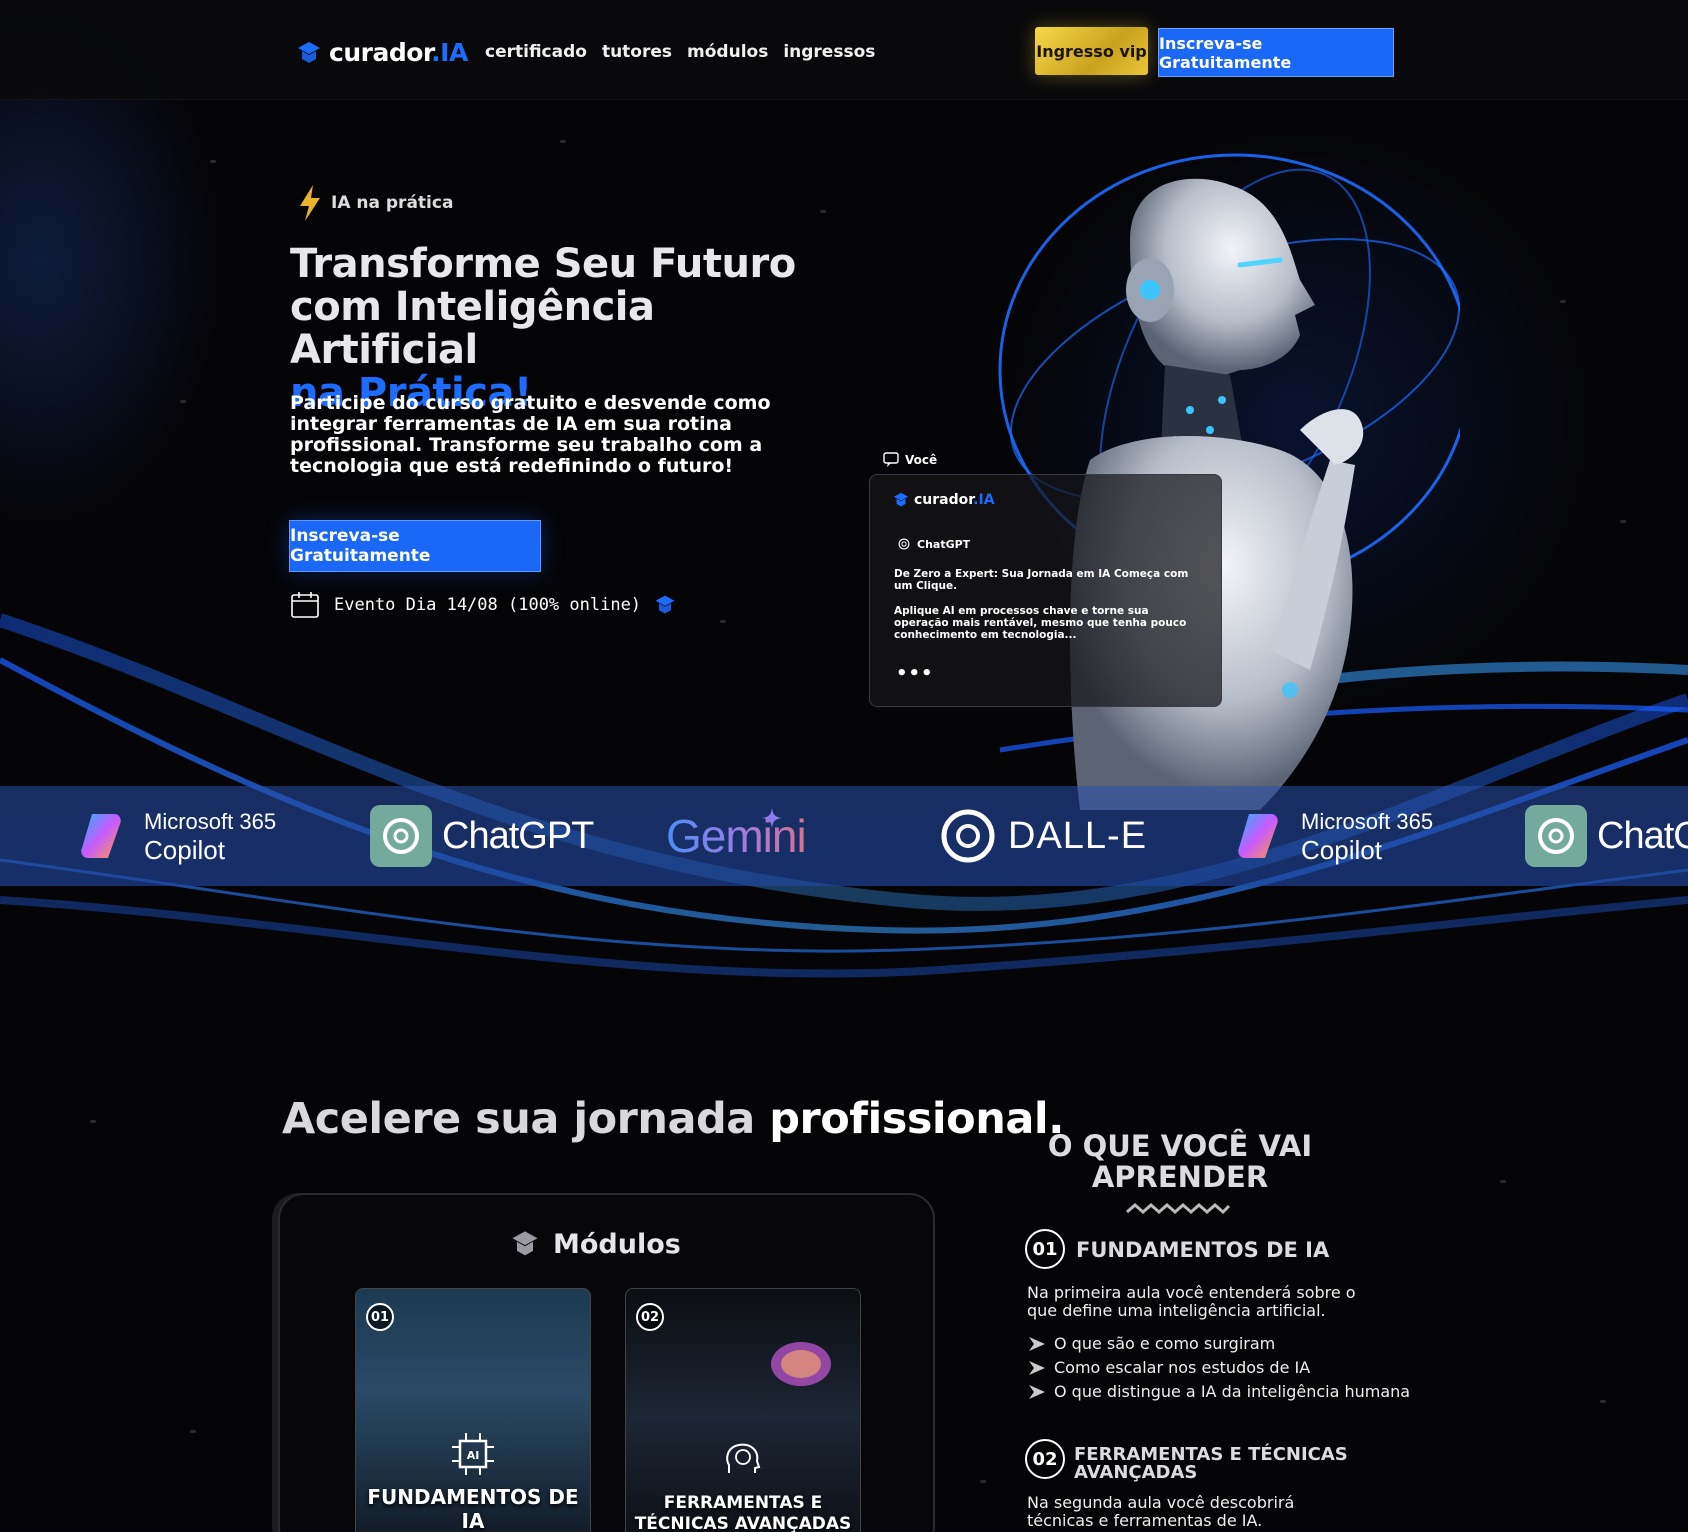 The height and width of the screenshot is (1532, 1688). I want to click on lesson-bullet: O que são e como surgiram, so click(1151, 1343).